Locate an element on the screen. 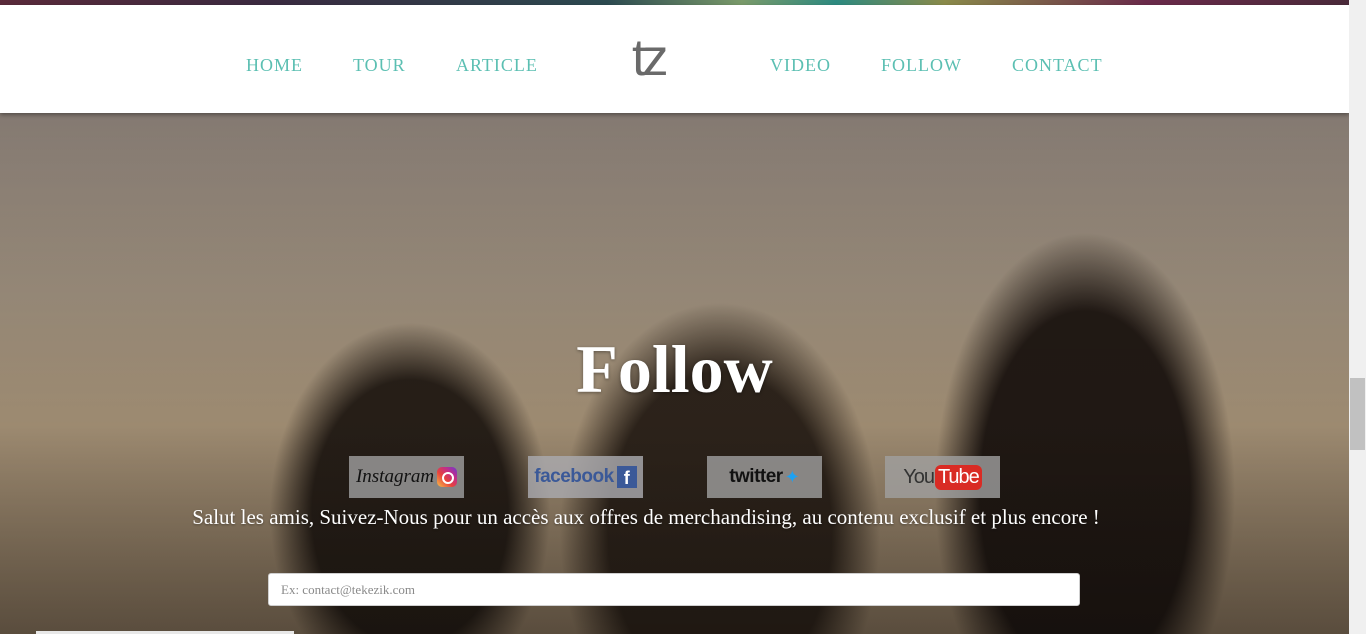 The height and width of the screenshot is (634, 1366). instagram-label: Instagram is located at coordinates (395, 476).